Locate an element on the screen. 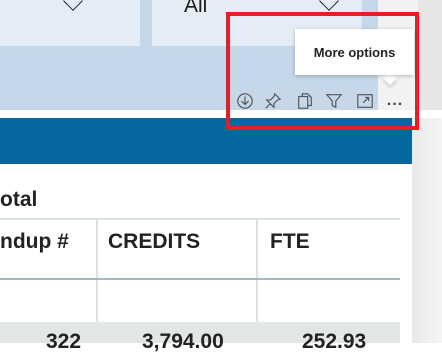  more-options-tooltip: More options is located at coordinates (354, 52).